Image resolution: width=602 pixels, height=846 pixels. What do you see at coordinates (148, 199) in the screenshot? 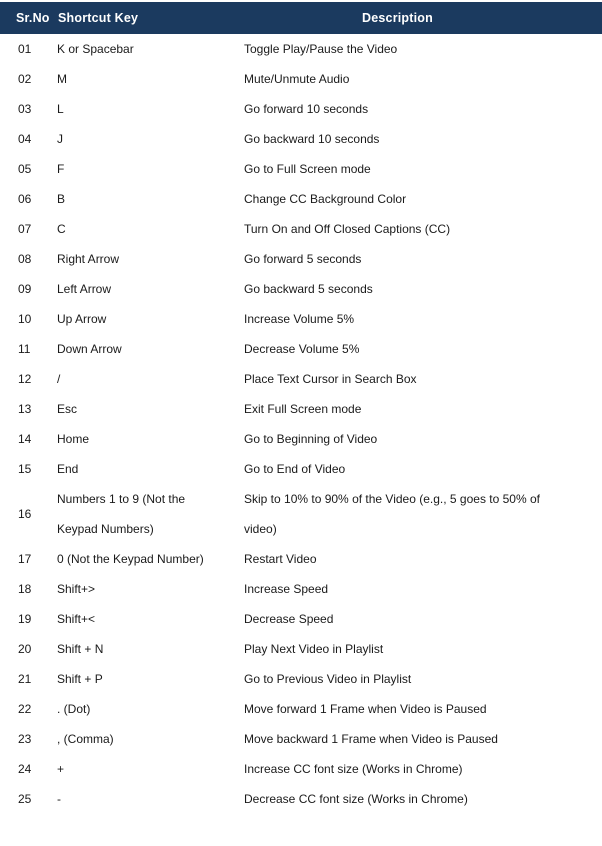
I see `cell-shortcut-key: B` at bounding box center [148, 199].